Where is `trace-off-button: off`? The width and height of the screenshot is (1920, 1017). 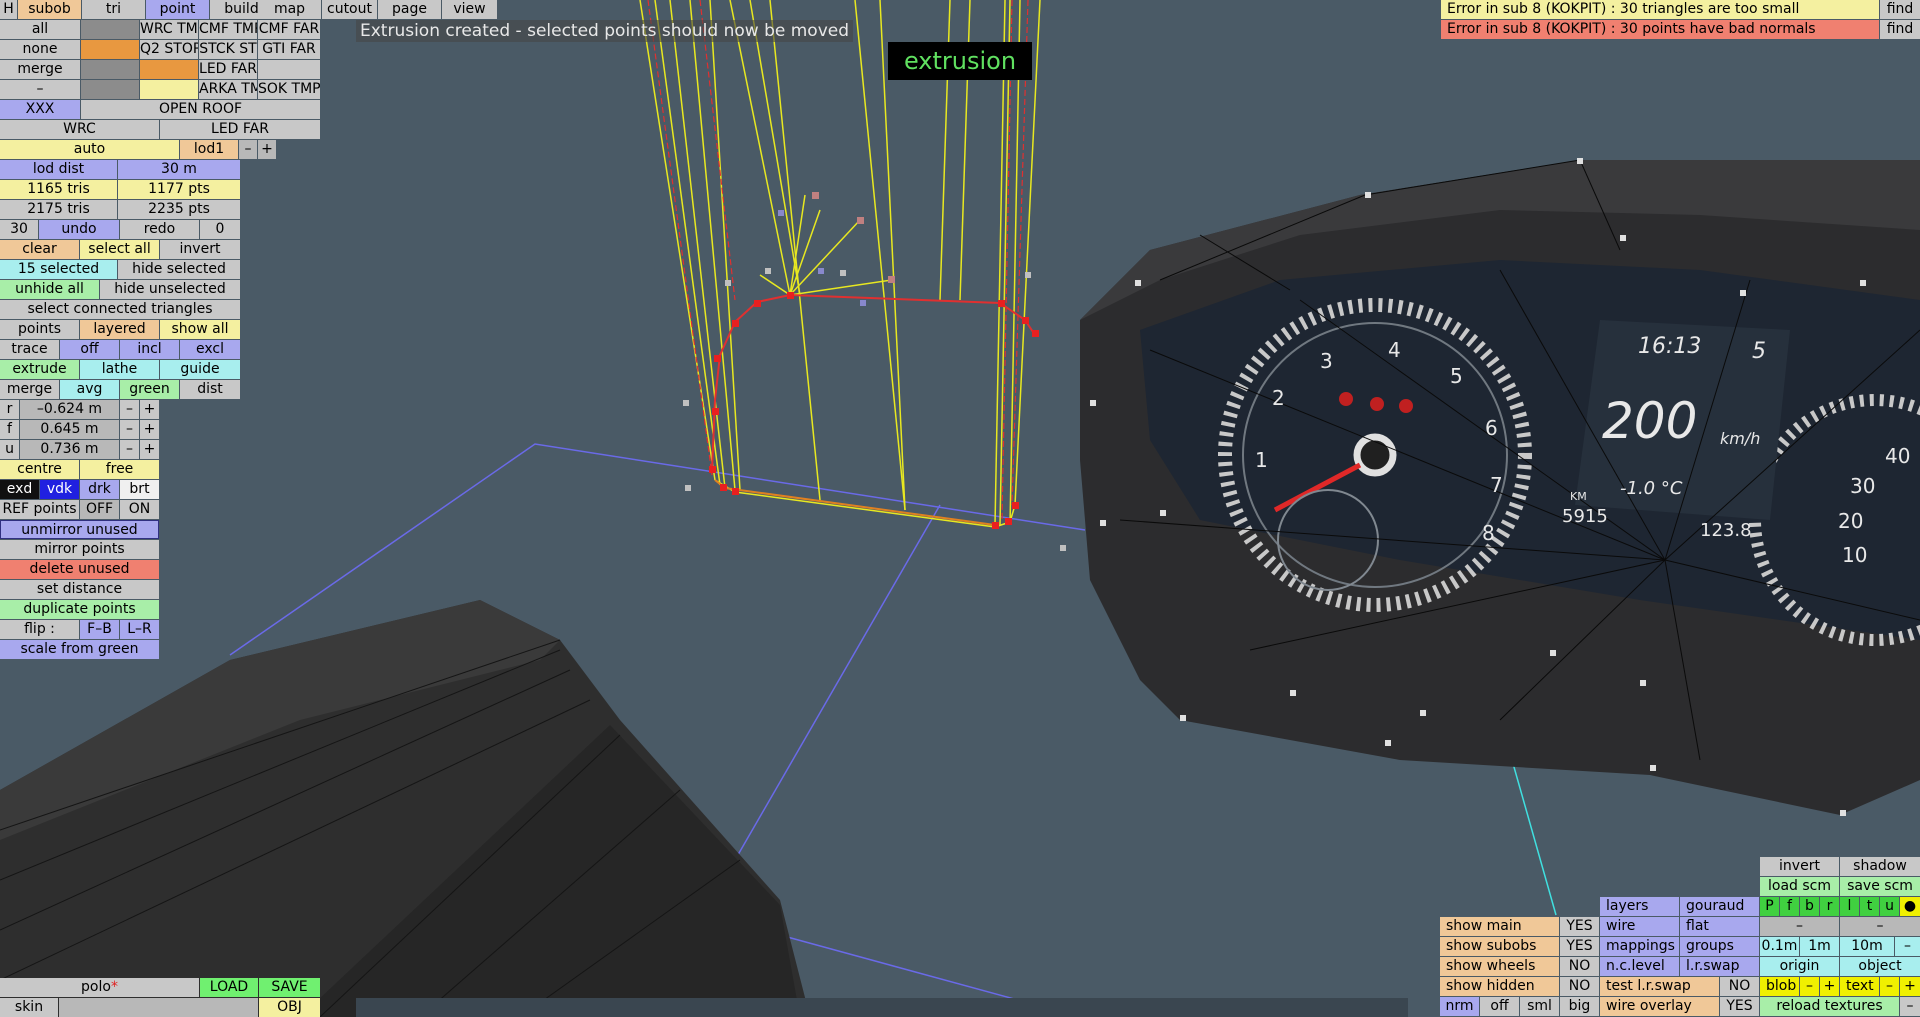
trace-off-button: off is located at coordinates (89, 349).